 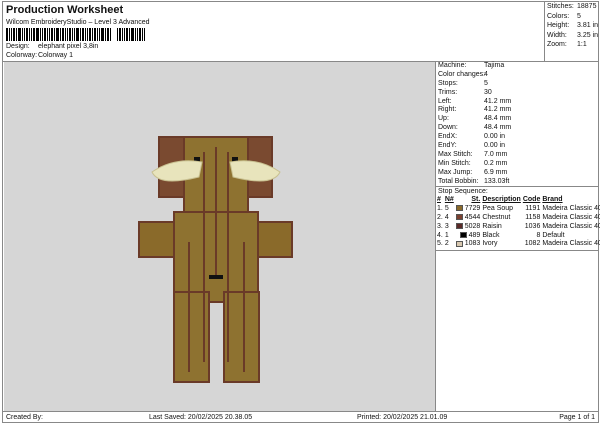 I want to click on needle-number: 3, so click(x=446, y=226).